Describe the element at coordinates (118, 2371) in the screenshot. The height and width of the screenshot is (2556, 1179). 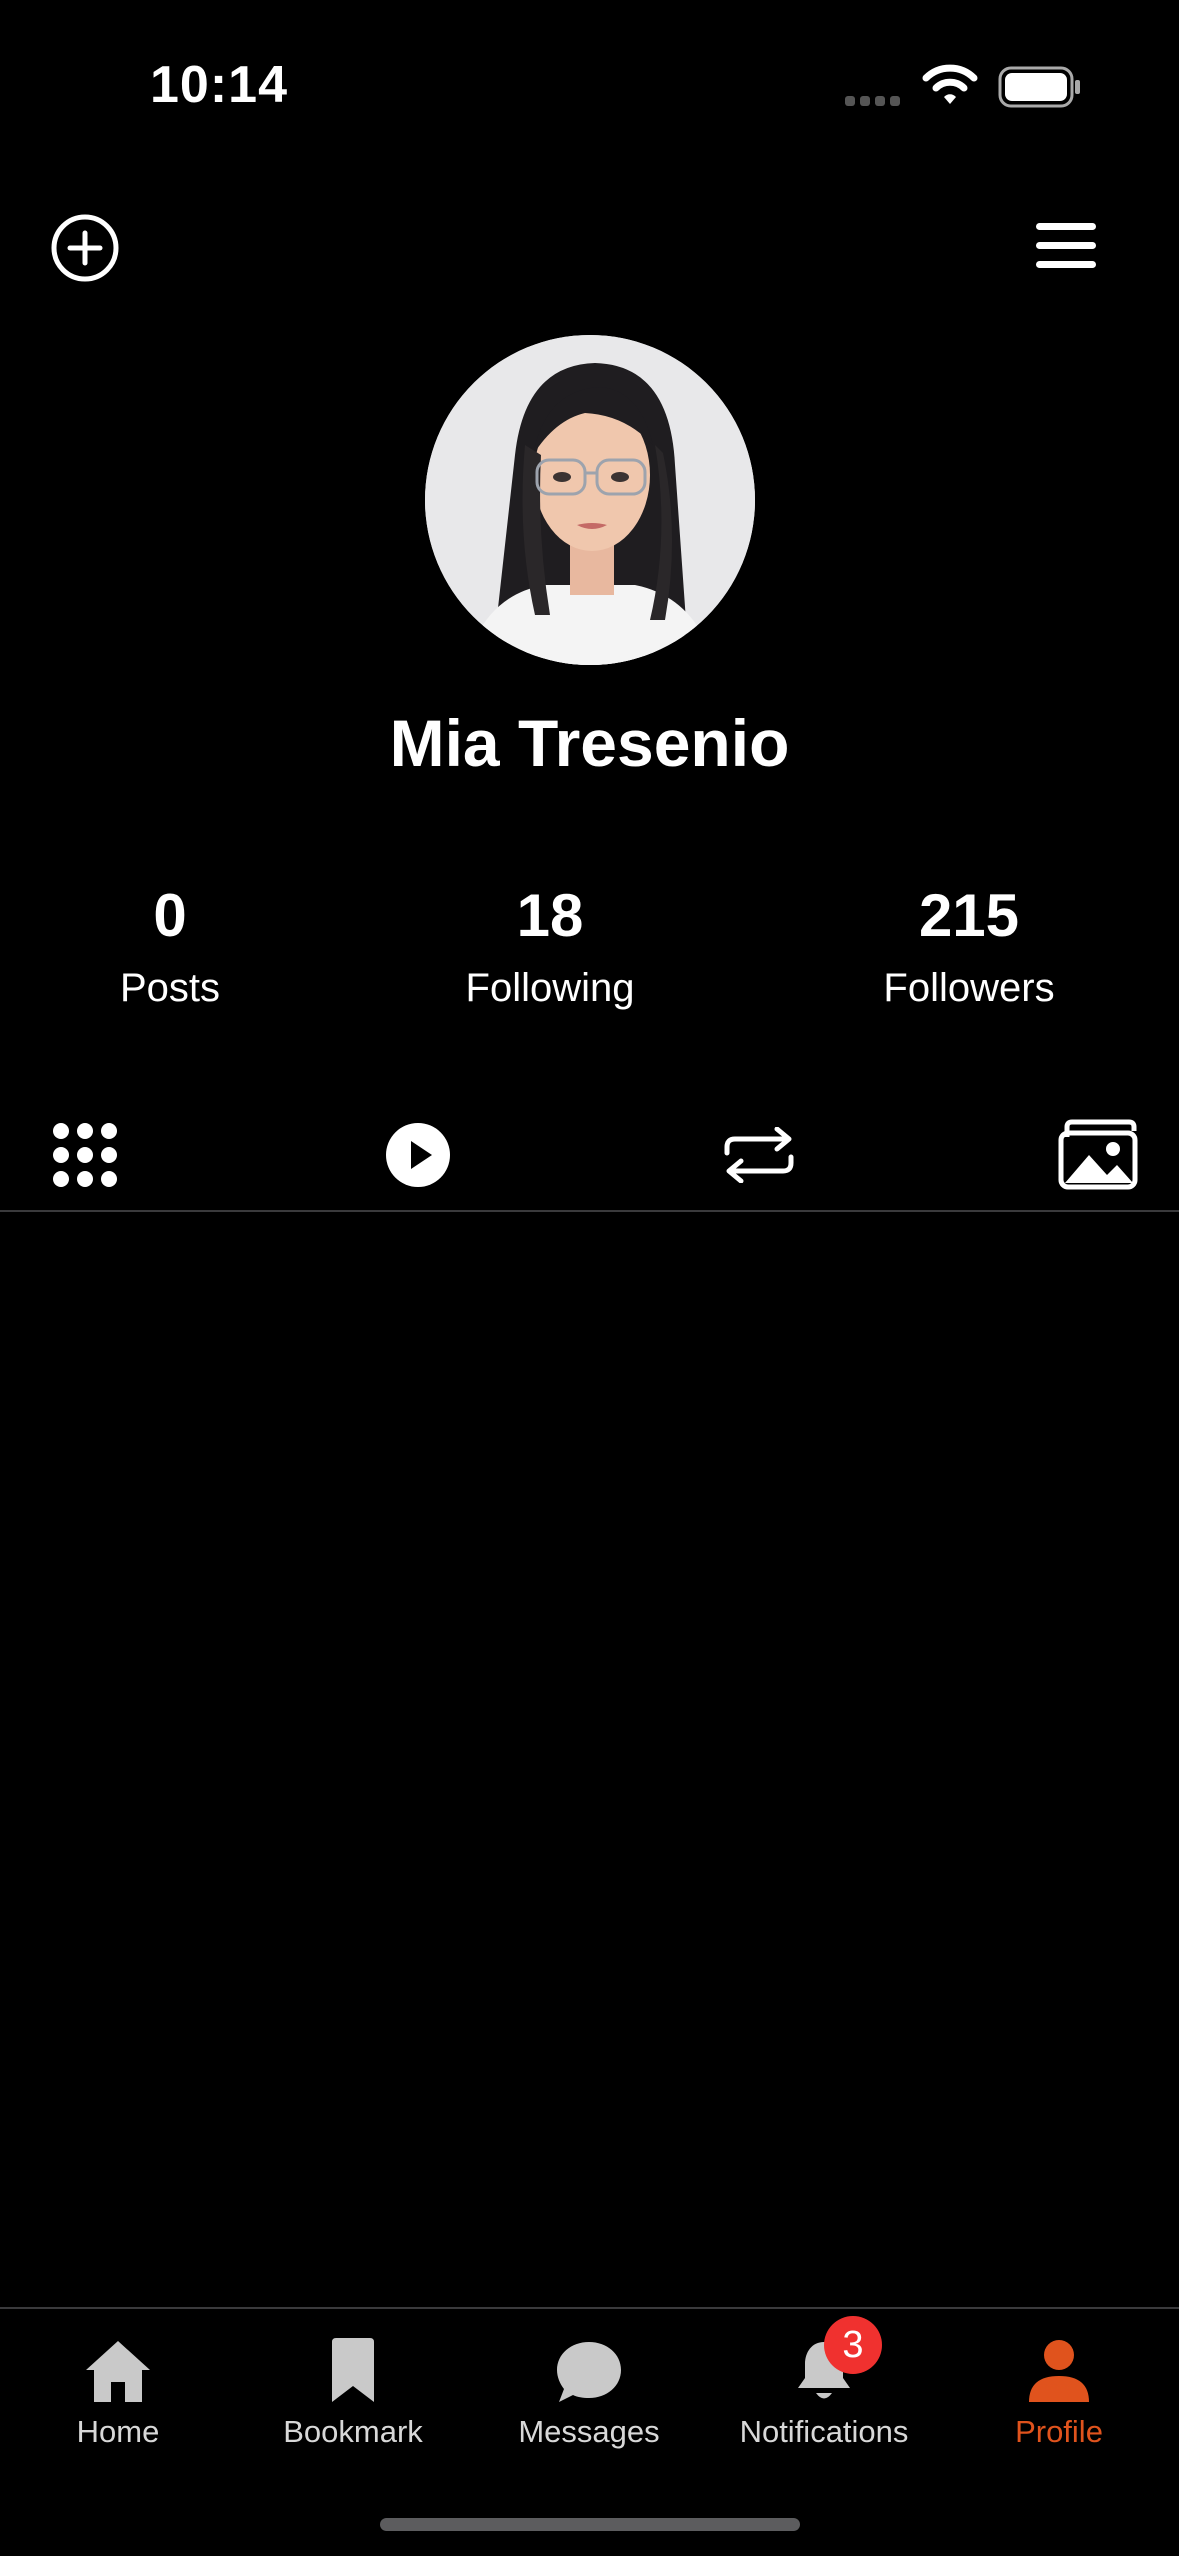
I see `home-icon` at that location.